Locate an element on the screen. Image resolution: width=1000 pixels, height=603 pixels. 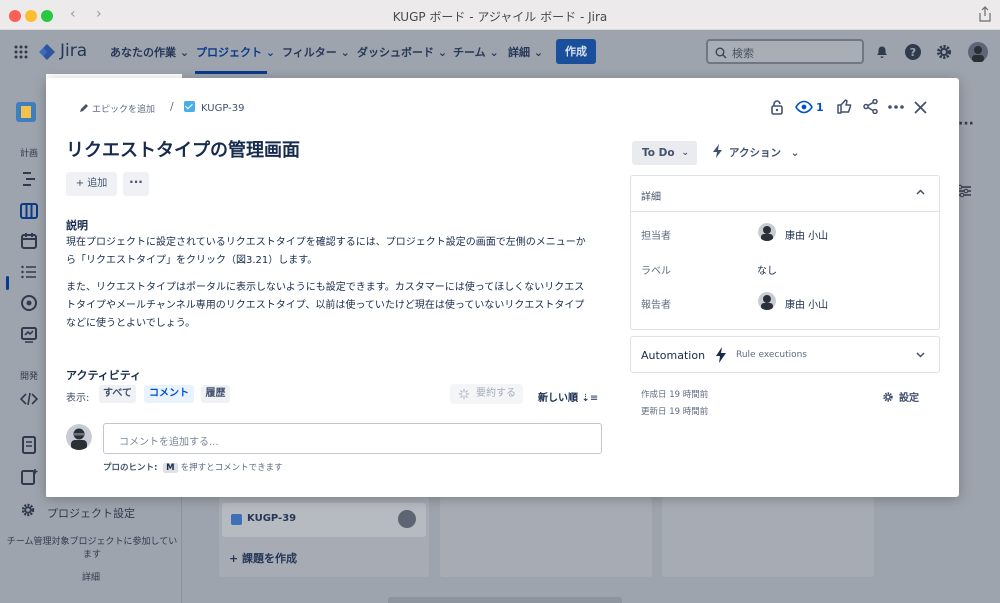
sidebar-item-project-settings: プロジェクト設定 is located at coordinates (91, 513).